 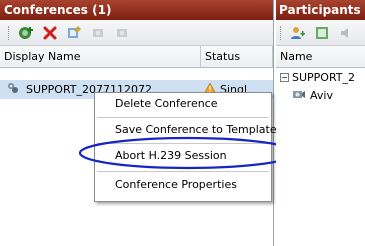 I want to click on conferences-column-header: Display Name Status, so click(x=136, y=57).